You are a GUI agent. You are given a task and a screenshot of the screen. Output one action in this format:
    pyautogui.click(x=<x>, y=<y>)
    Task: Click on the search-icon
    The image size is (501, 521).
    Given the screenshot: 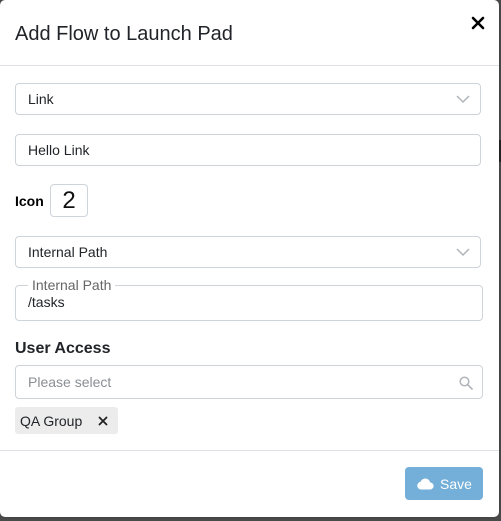 What is the action you would take?
    pyautogui.click(x=466, y=383)
    